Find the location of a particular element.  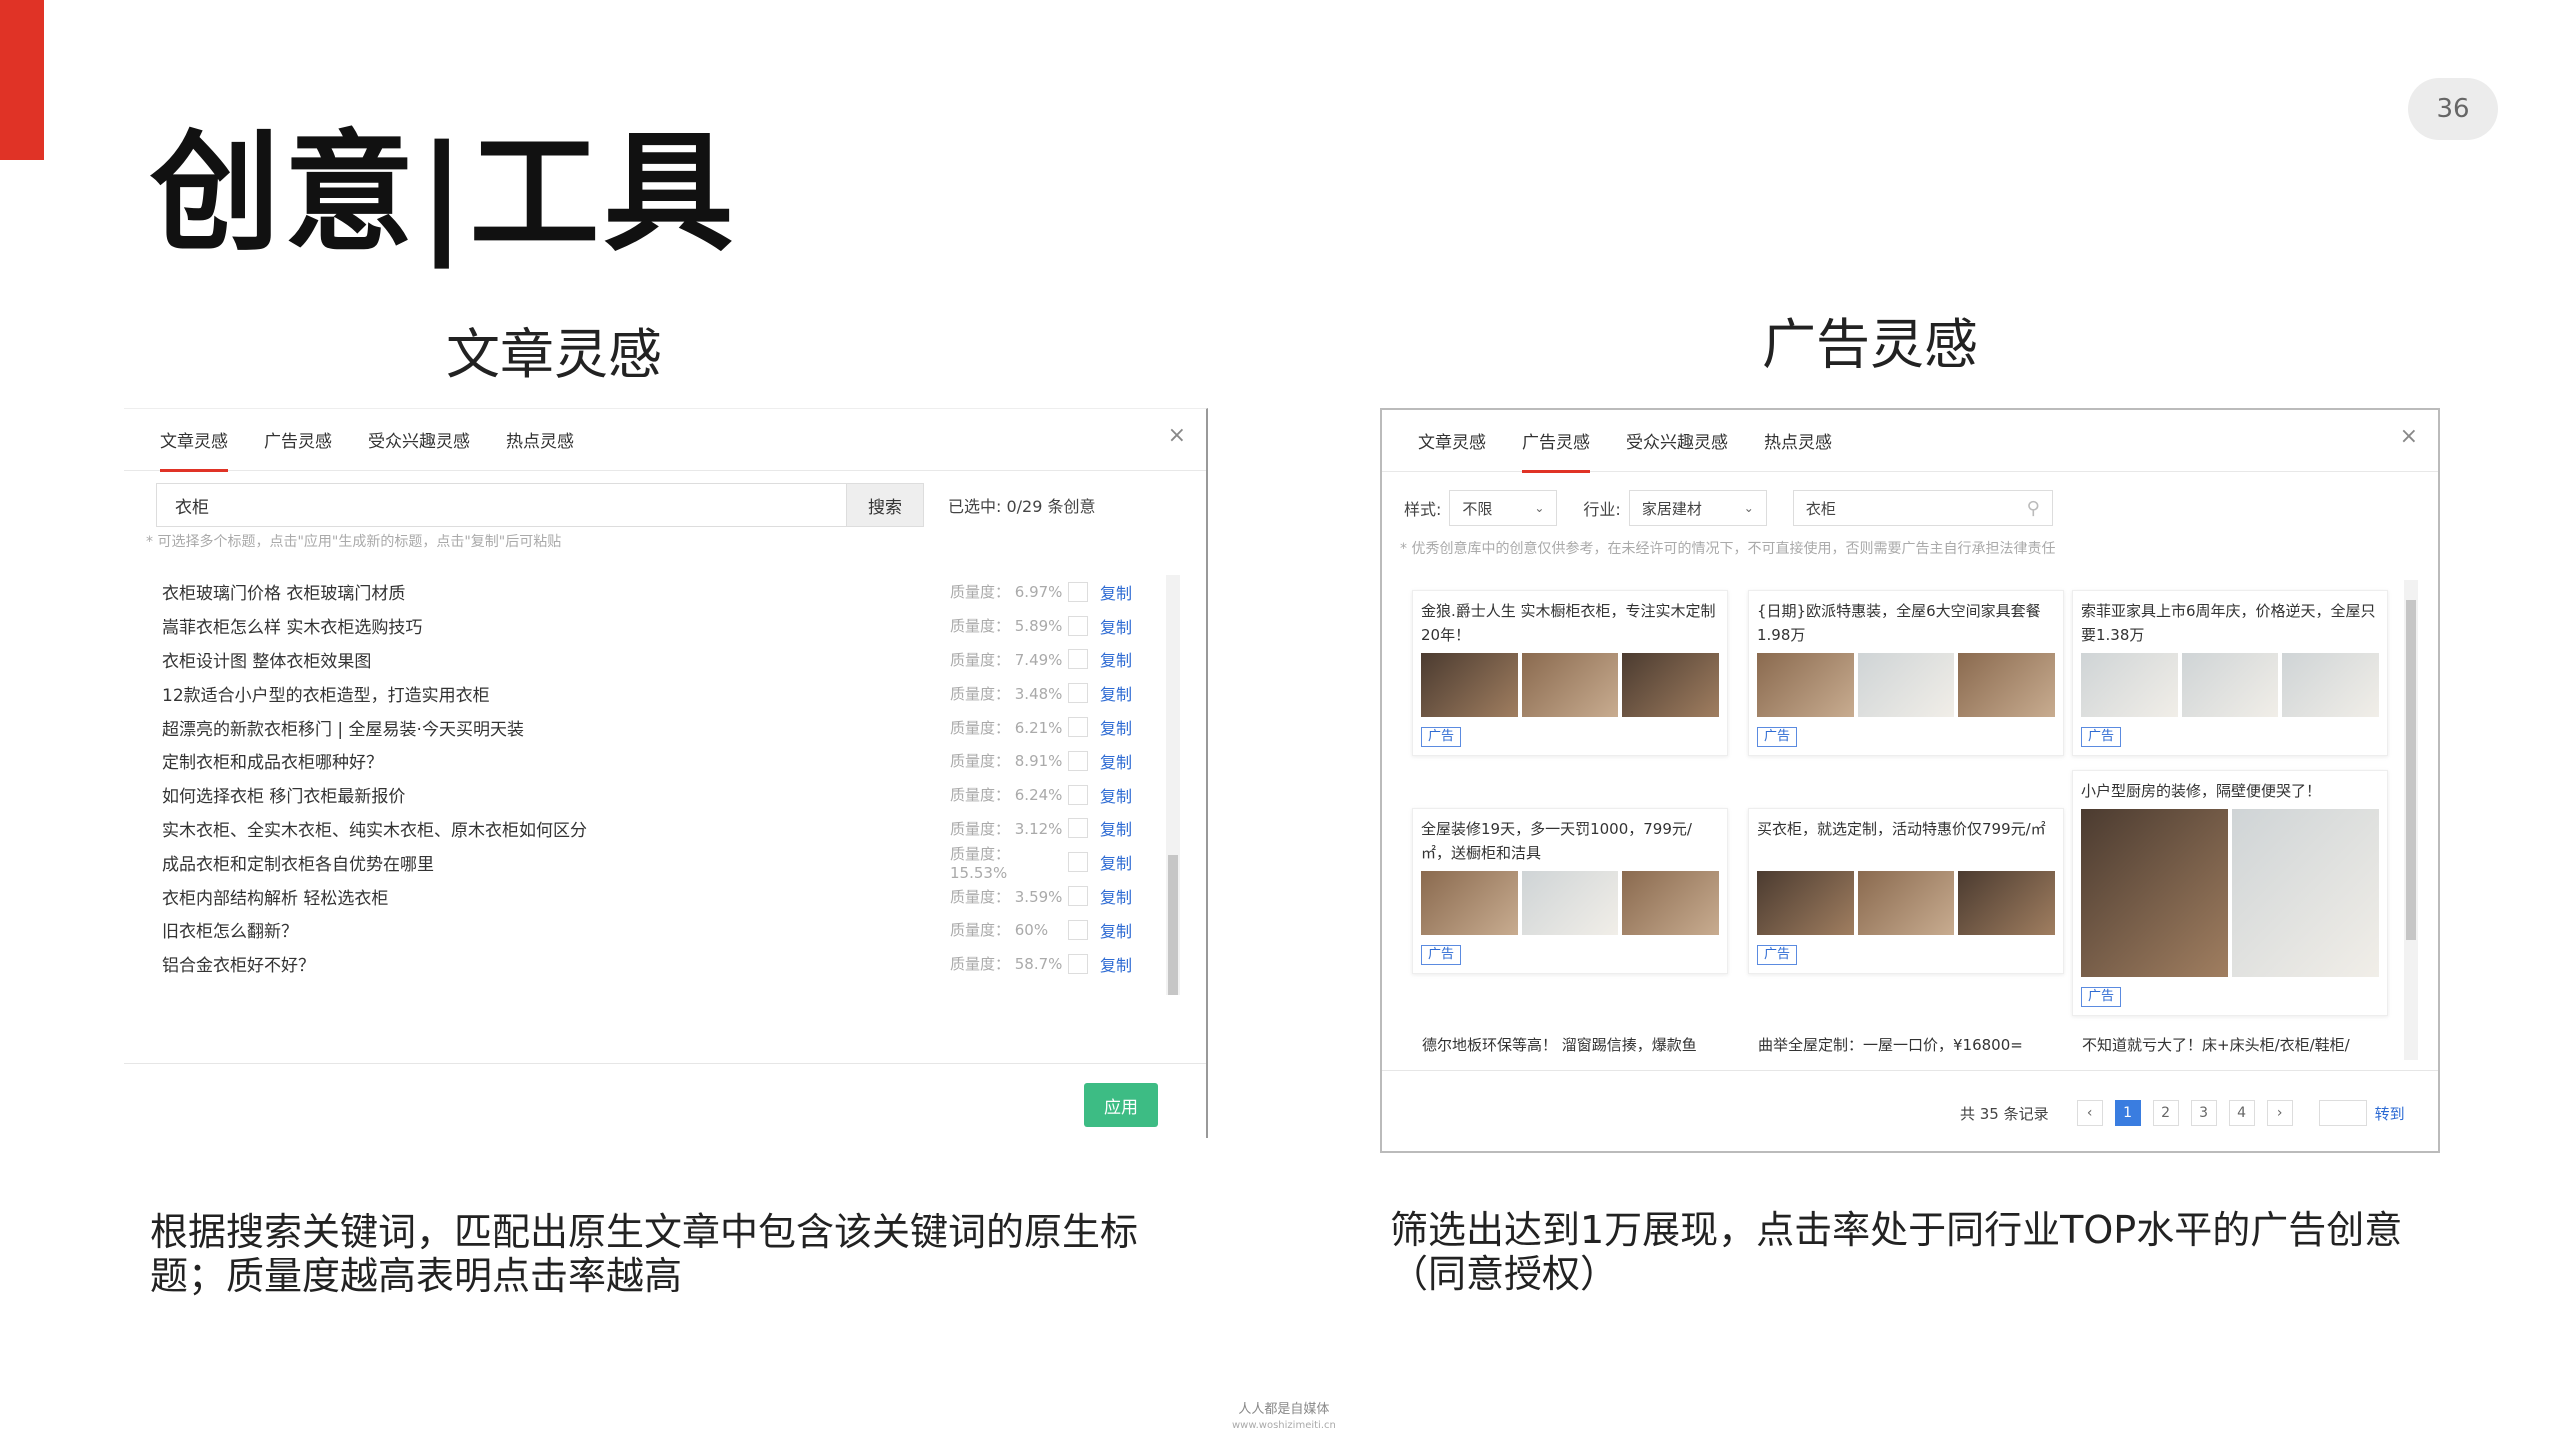

search-icon: ⚲ is located at coordinates (2033, 508).